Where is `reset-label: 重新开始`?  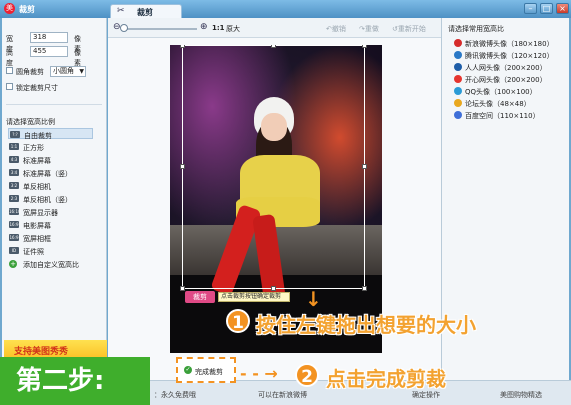 reset-label: 重新开始 is located at coordinates (411, 29).